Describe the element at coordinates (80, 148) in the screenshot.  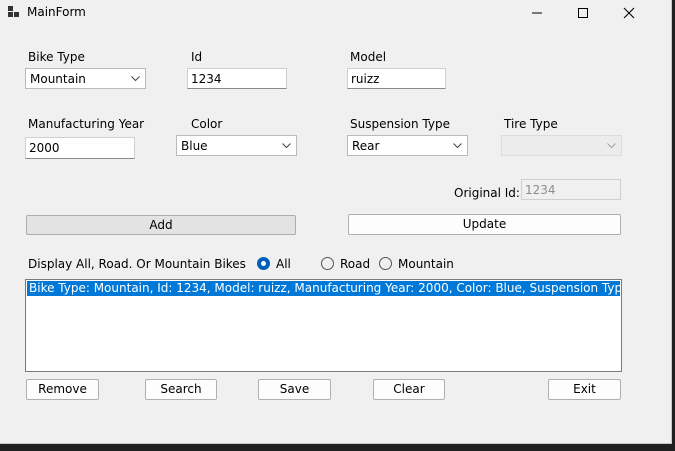
I see `manufacturing-year-field: 2000` at that location.